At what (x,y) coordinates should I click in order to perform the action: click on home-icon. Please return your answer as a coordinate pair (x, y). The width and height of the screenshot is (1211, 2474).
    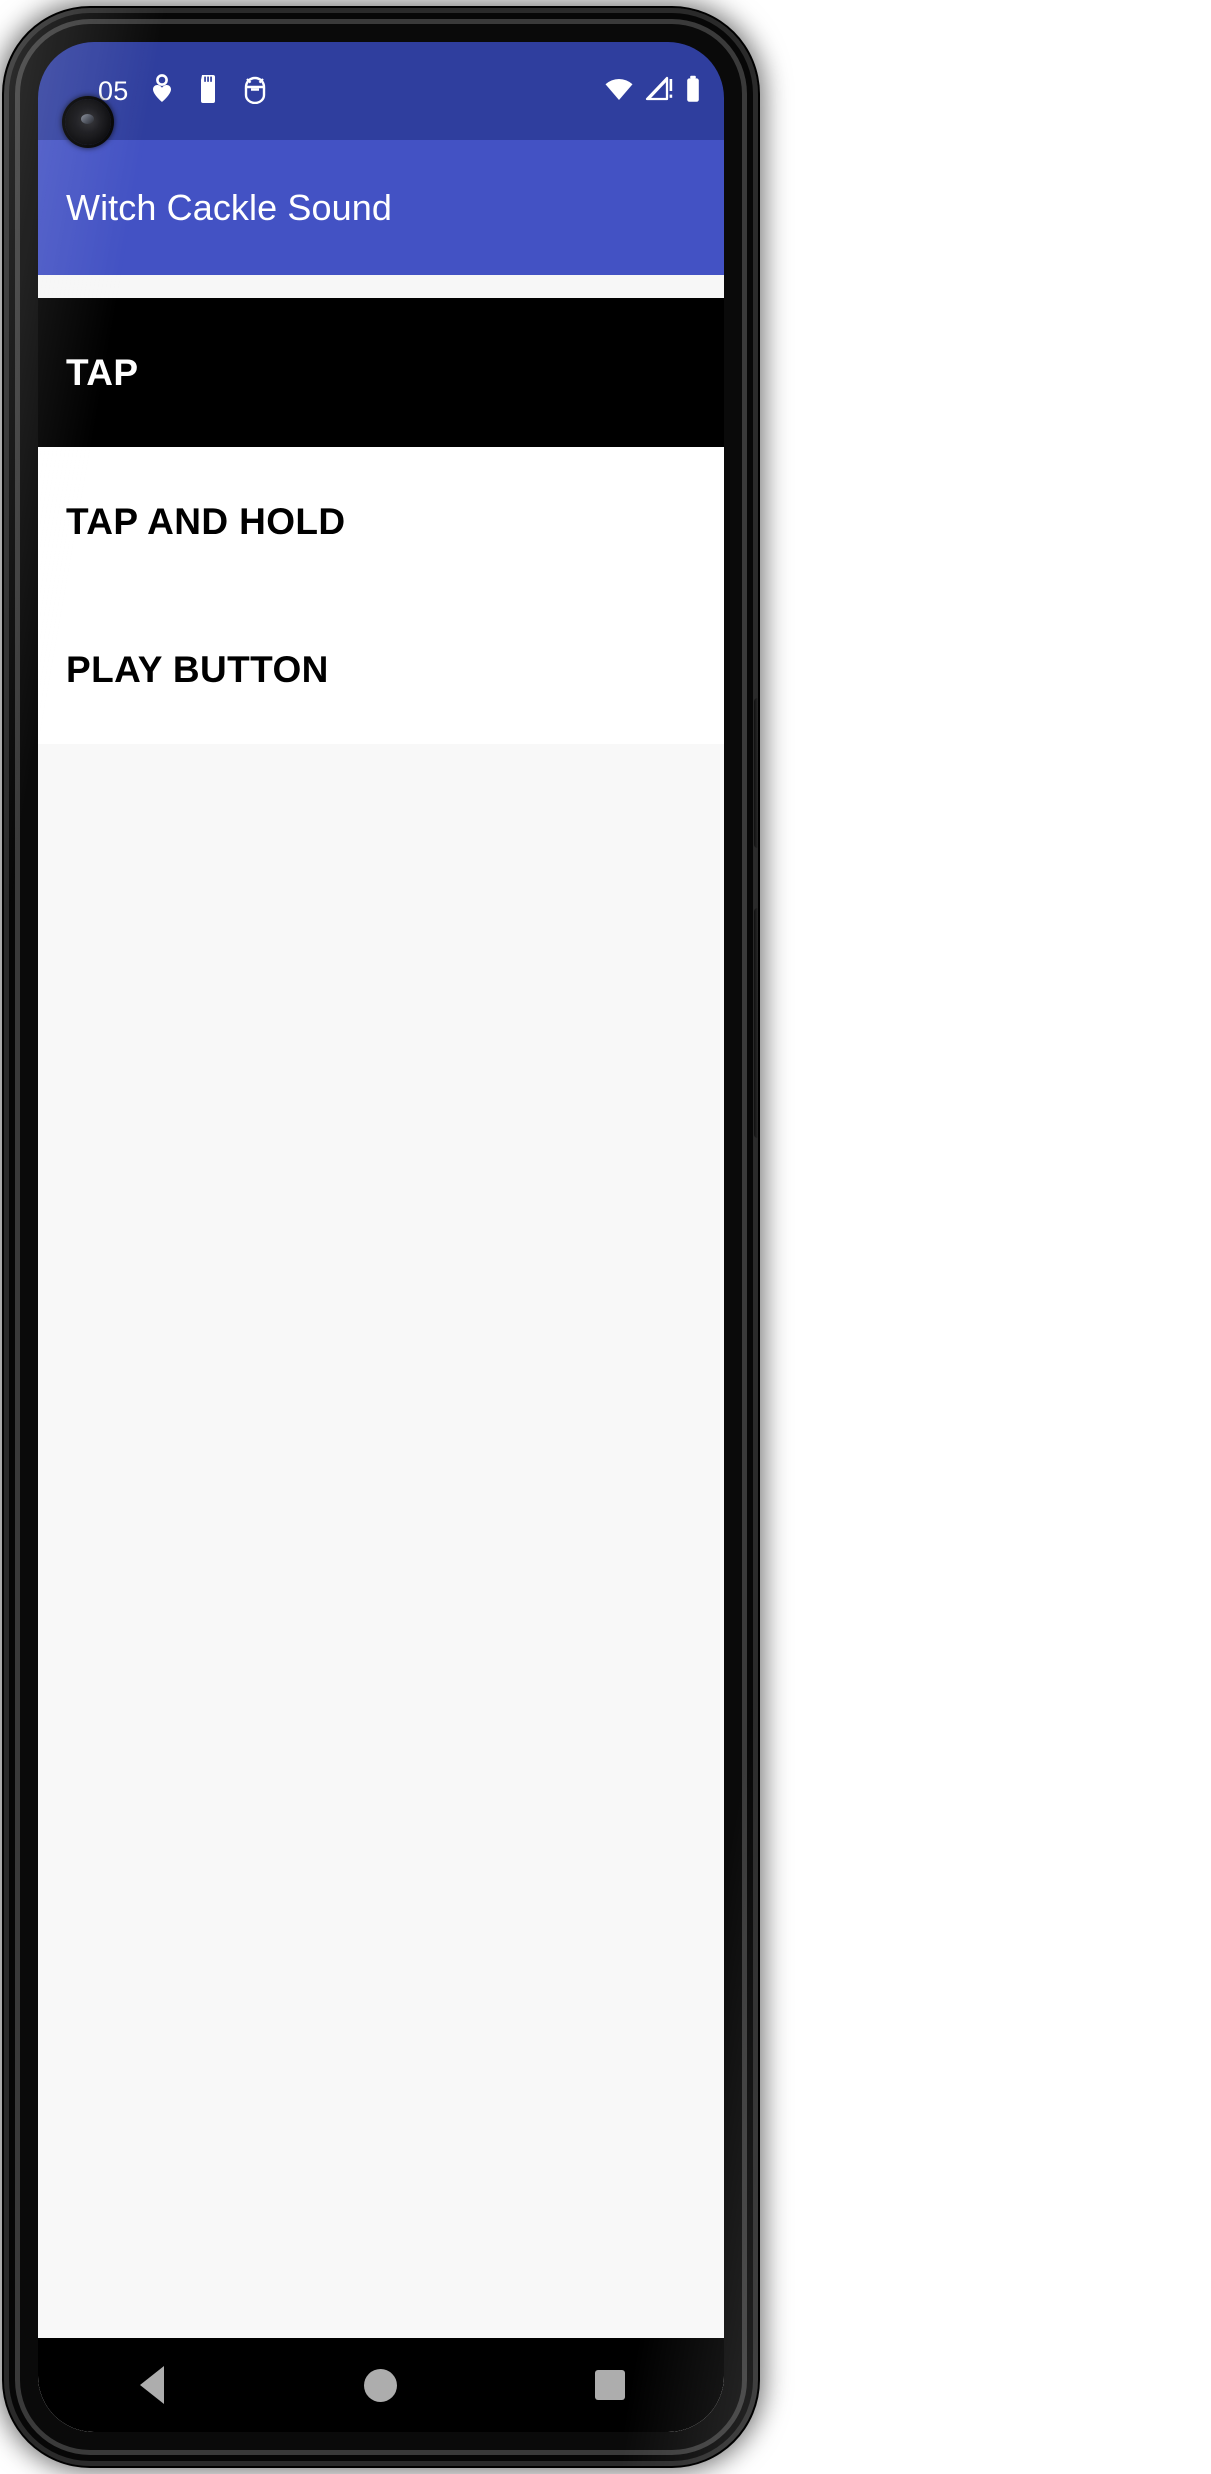
    Looking at the image, I should click on (381, 2385).